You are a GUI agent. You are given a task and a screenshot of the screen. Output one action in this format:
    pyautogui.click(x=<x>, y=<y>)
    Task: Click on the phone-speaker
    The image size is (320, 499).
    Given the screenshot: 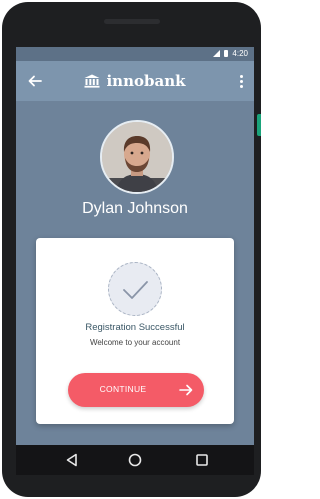 What is the action you would take?
    pyautogui.click(x=132, y=21)
    